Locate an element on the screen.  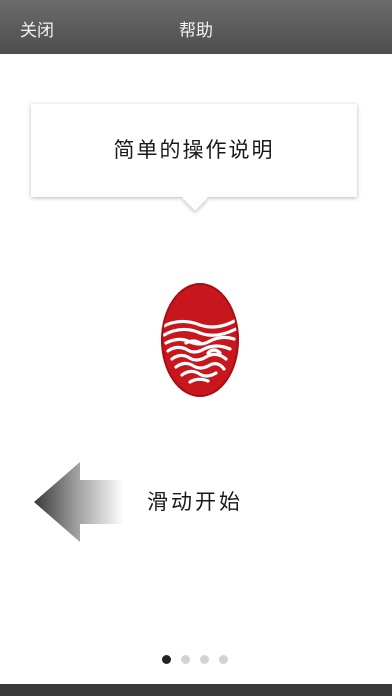
page-indicator is located at coordinates (195, 659).